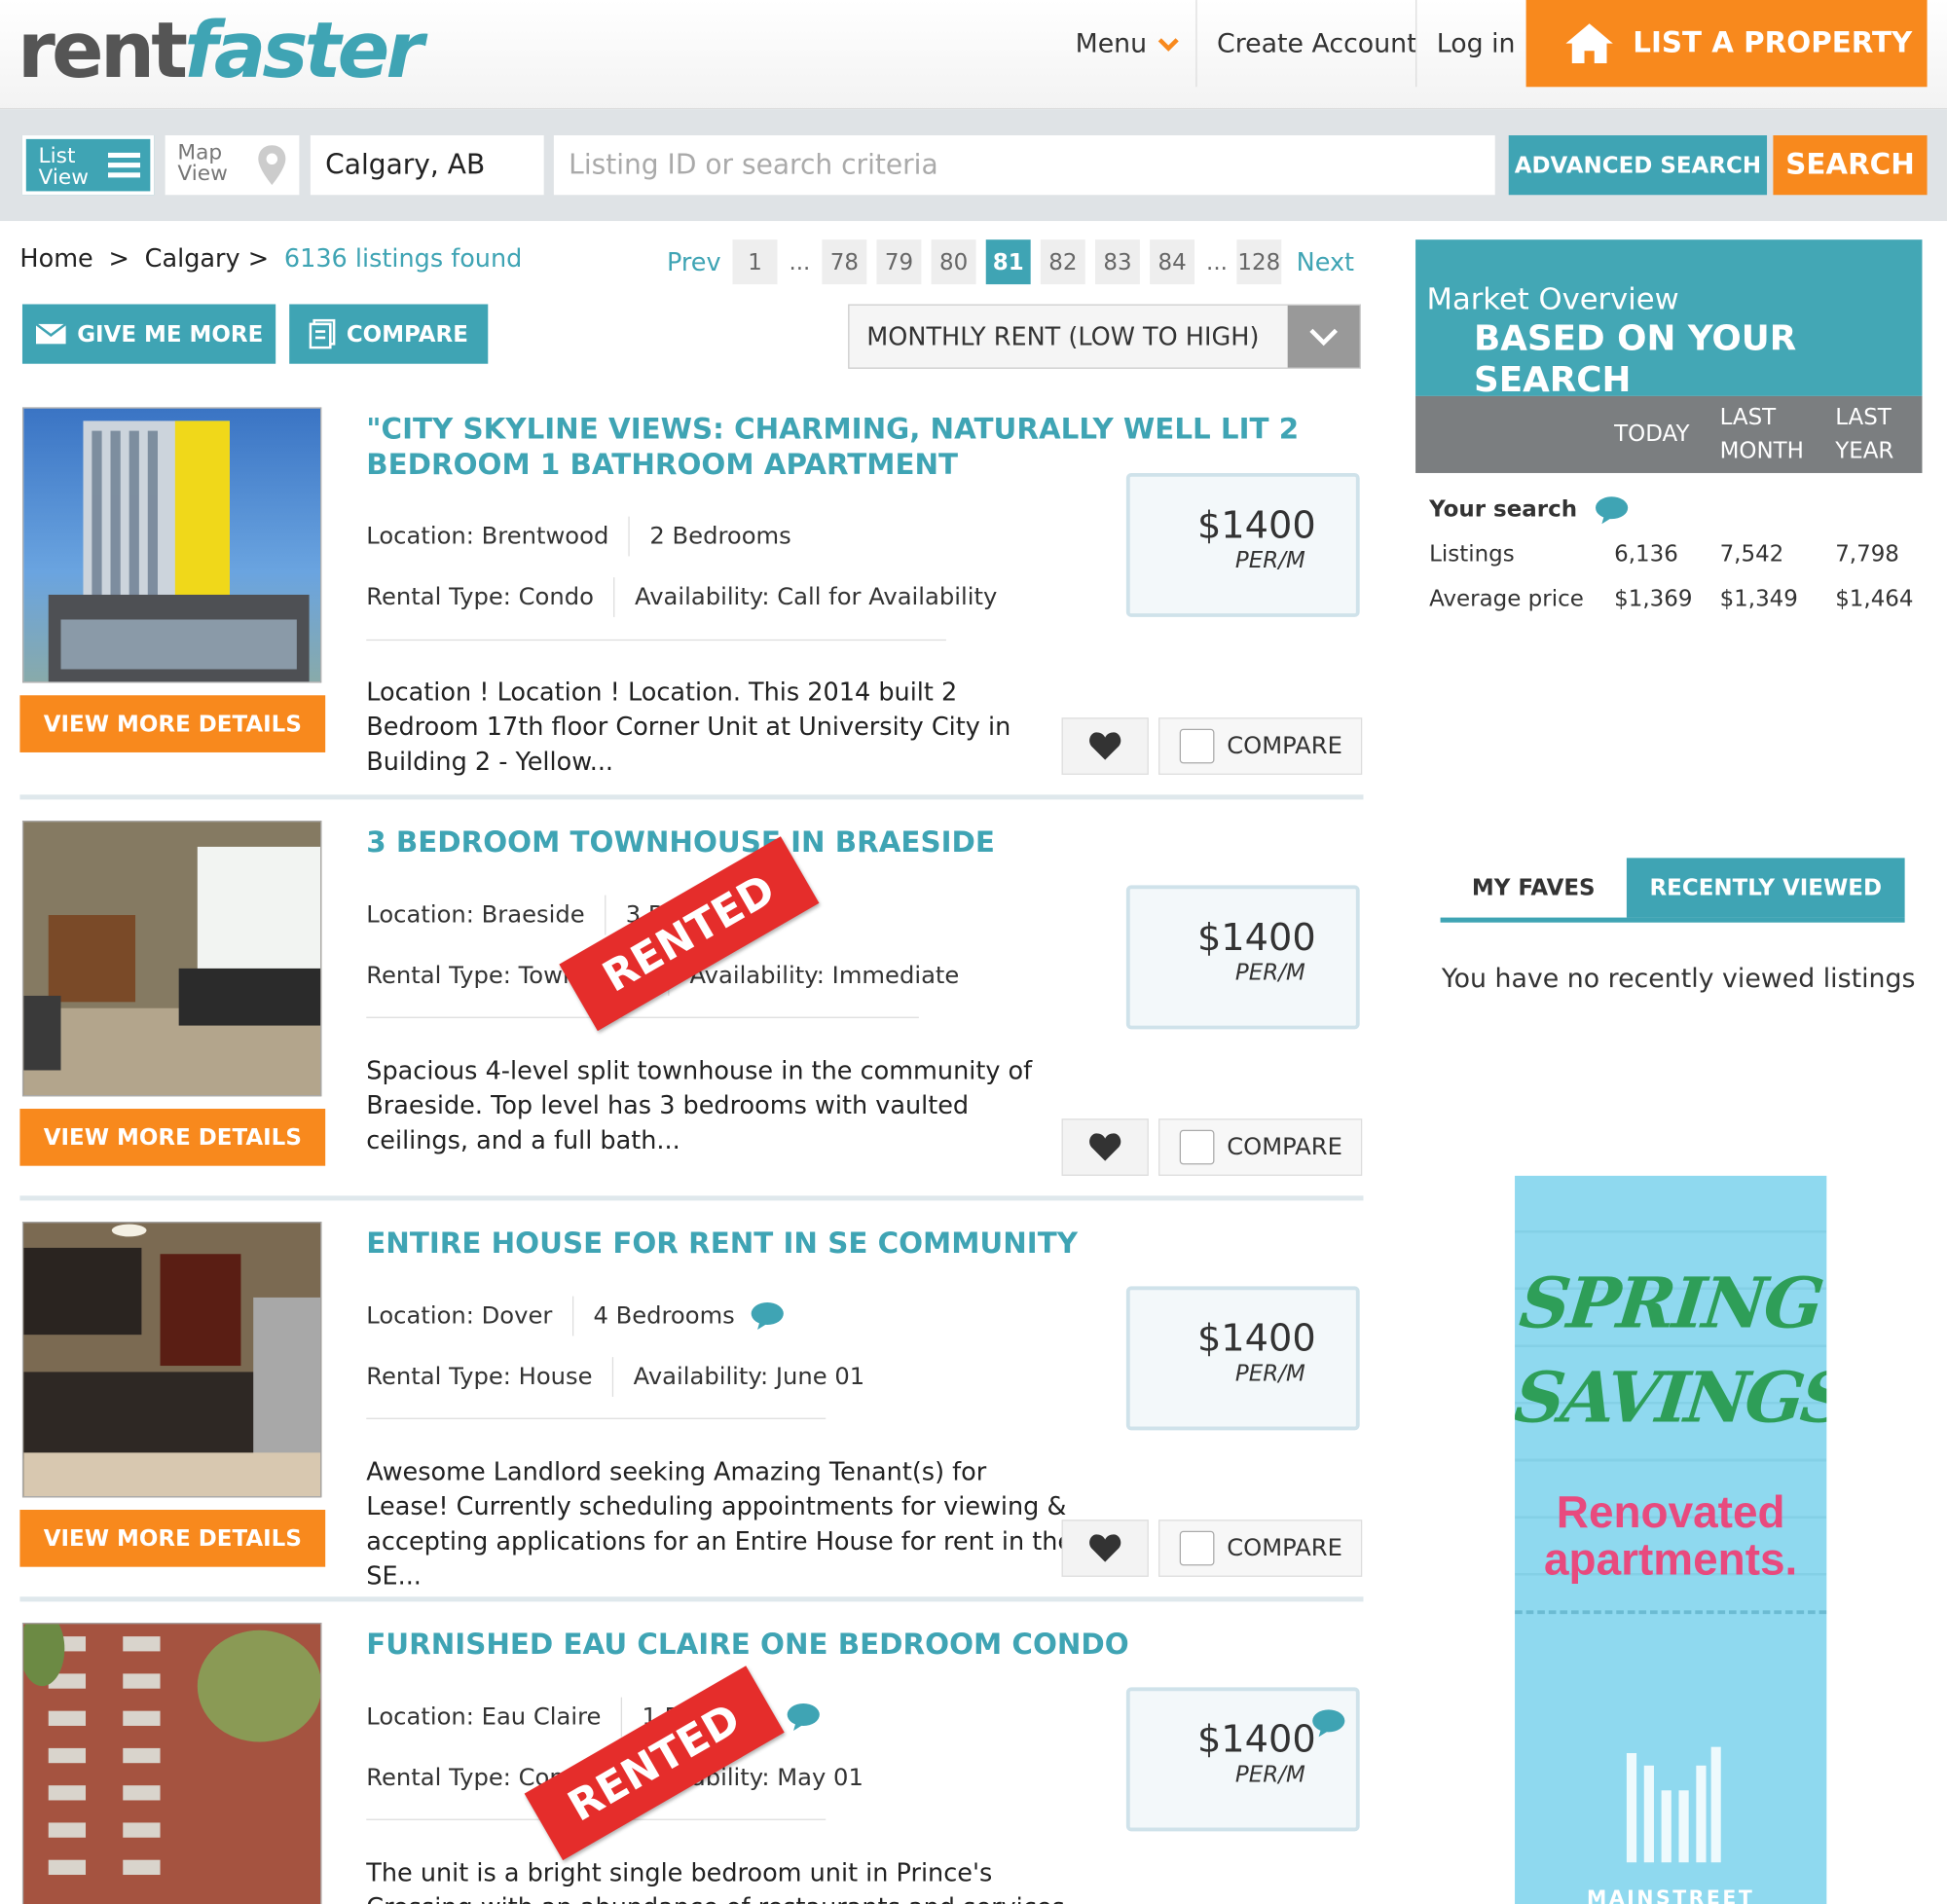  What do you see at coordinates (953, 262) in the screenshot?
I see `pagination-page: 80` at bounding box center [953, 262].